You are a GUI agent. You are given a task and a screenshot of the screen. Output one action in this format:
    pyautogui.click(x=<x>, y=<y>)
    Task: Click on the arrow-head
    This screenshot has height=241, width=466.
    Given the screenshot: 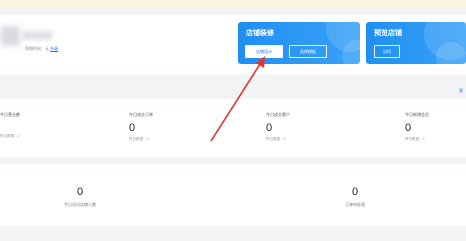 What is the action you would take?
    pyautogui.click(x=260, y=62)
    